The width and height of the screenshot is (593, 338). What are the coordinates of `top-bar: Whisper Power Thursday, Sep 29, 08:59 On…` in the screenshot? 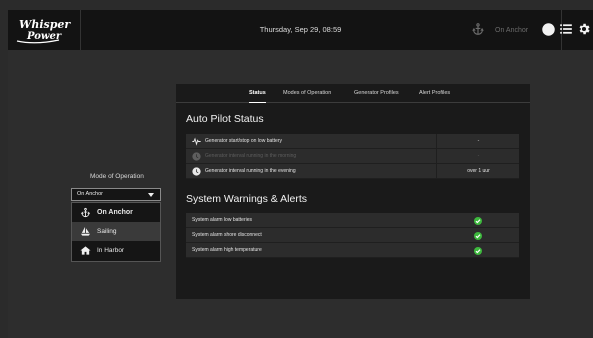 It's located at (300, 30).